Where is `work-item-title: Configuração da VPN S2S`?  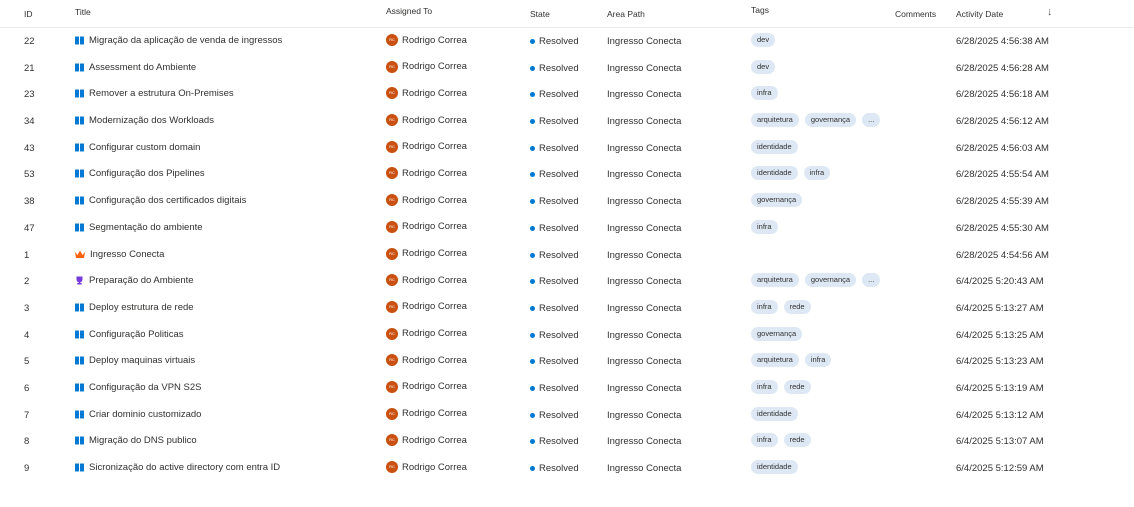 work-item-title: Configuração da VPN S2S is located at coordinates (145, 387).